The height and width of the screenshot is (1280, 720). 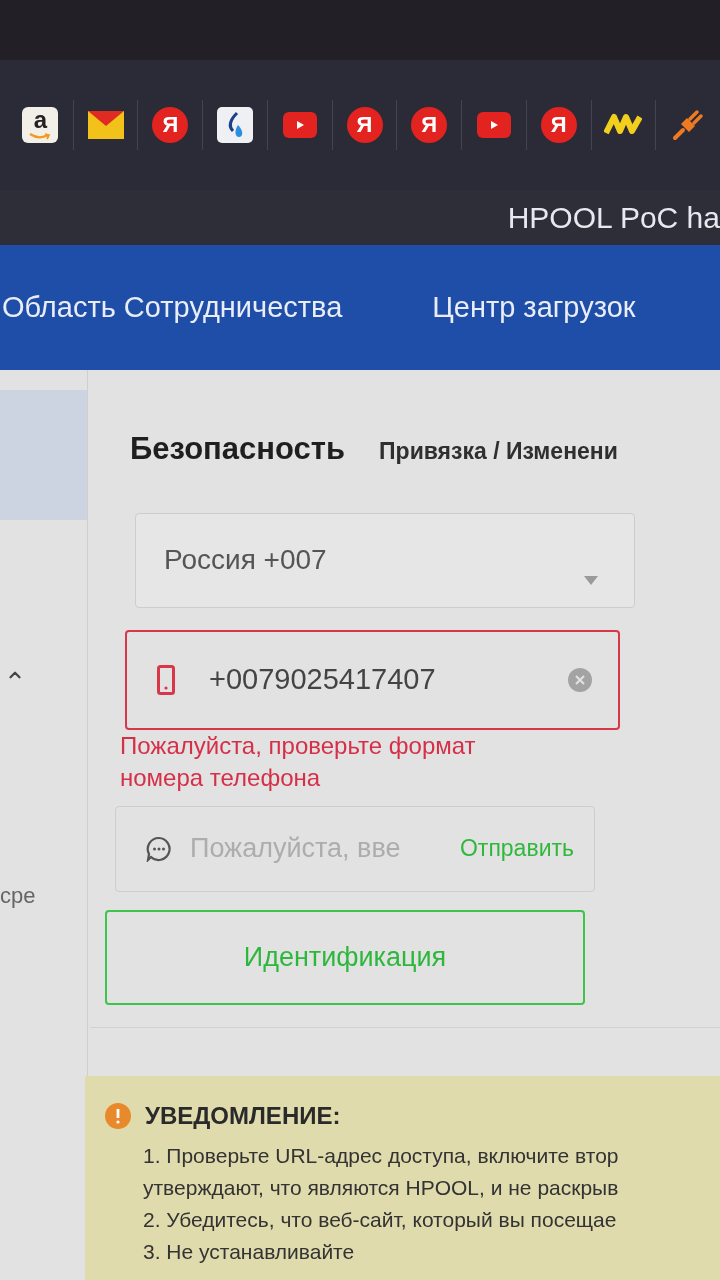 I want to click on site-title: HPOOL PoC ha, so click(x=613, y=218).